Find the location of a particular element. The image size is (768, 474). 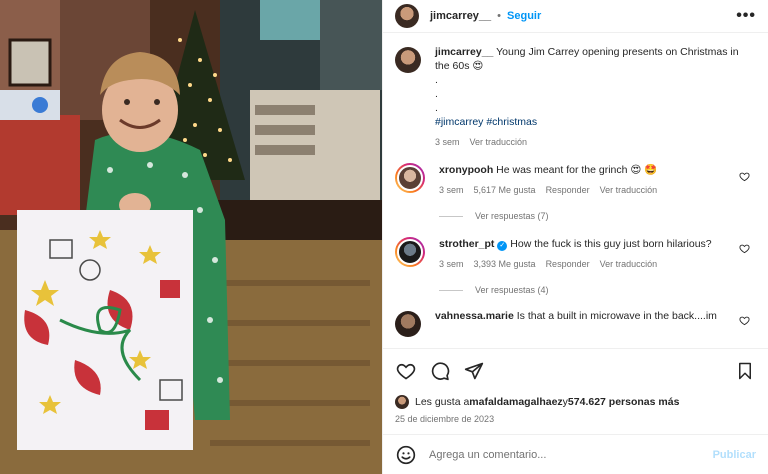

caption-time: 3 sem is located at coordinates (447, 142).